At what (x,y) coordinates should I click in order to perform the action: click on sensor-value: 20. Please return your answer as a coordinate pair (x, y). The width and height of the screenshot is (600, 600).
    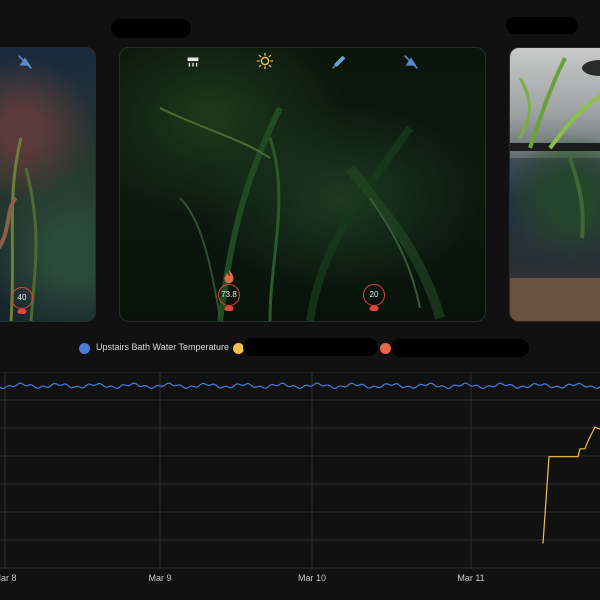
    Looking at the image, I should click on (374, 294).